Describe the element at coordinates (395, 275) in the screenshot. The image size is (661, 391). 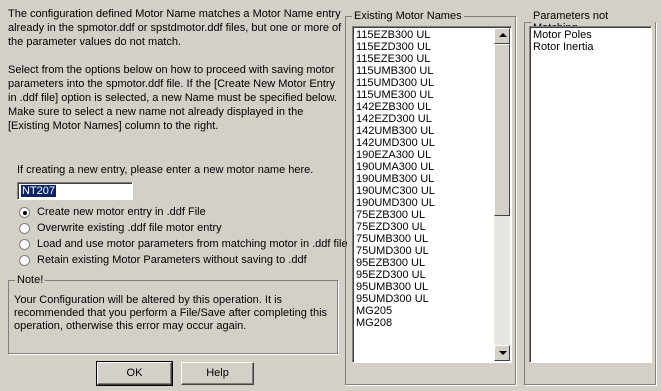
I see `motor-name-item: 95EZD300 UL` at that location.